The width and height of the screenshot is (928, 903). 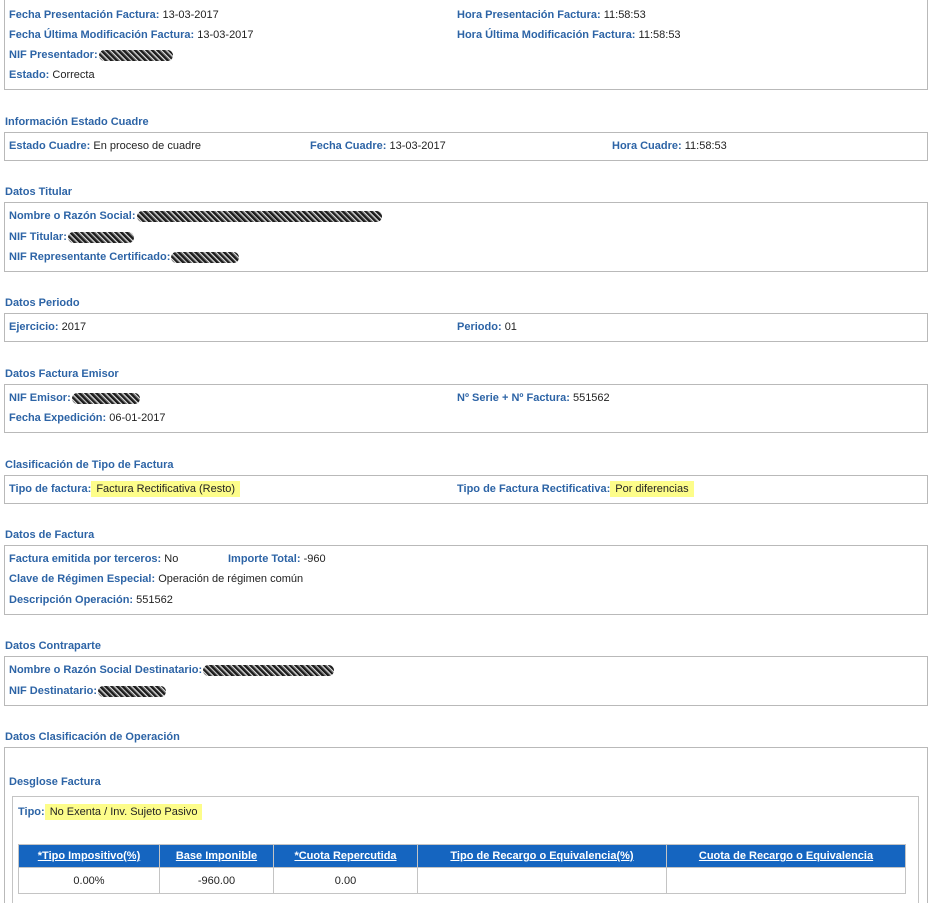 I want to click on hora-cuadre-row: Hora Cuadre: 11:58:53, so click(x=669, y=146).